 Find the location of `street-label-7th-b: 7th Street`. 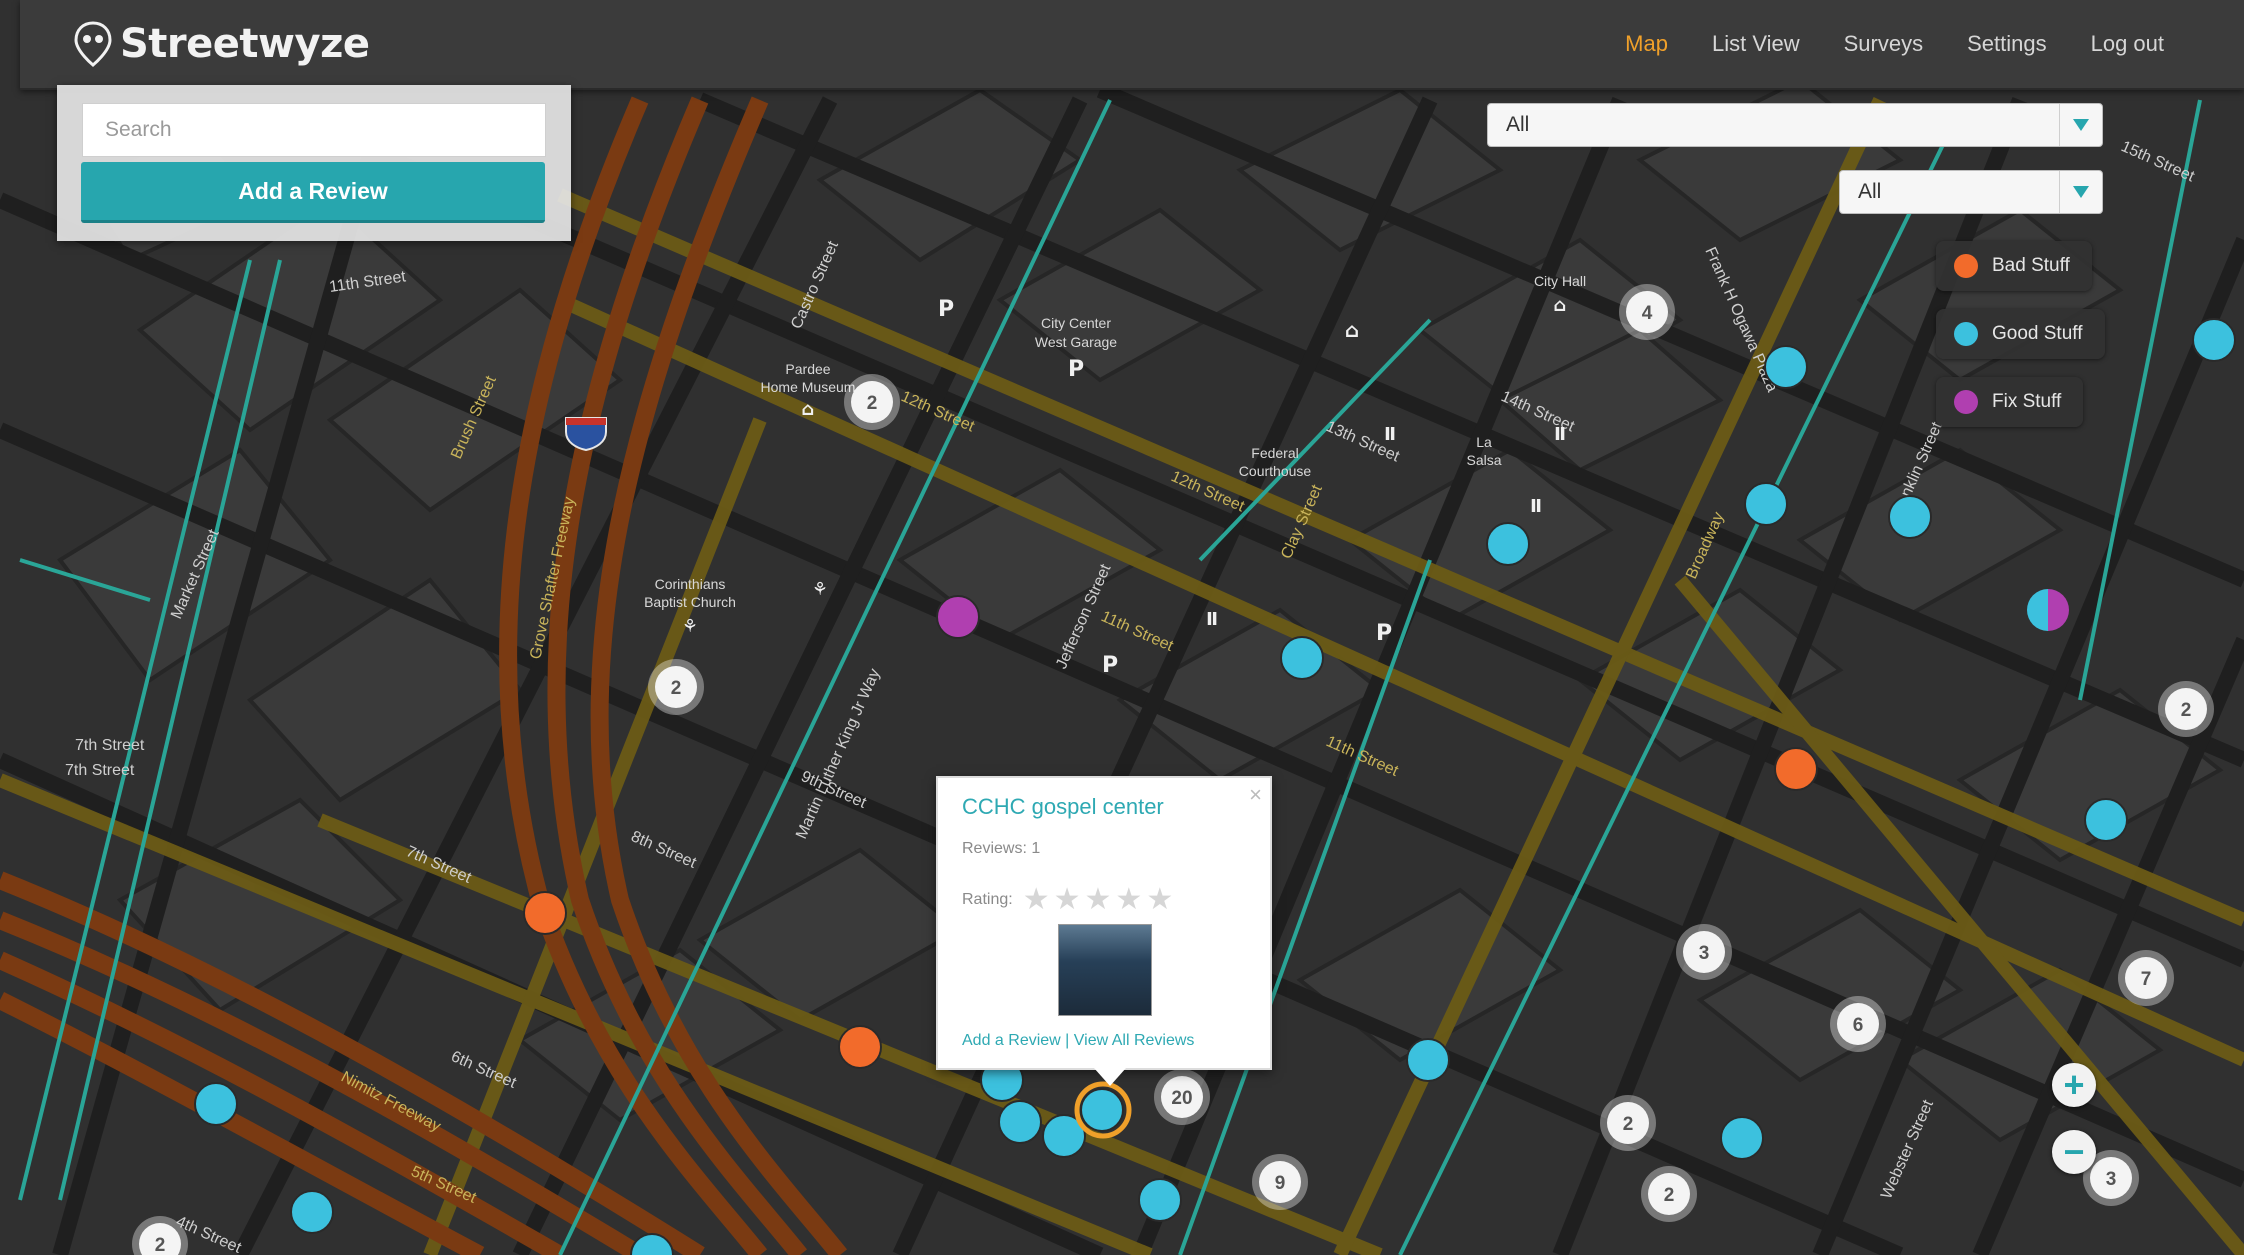

street-label-7th-b: 7th Street is located at coordinates (110, 745).